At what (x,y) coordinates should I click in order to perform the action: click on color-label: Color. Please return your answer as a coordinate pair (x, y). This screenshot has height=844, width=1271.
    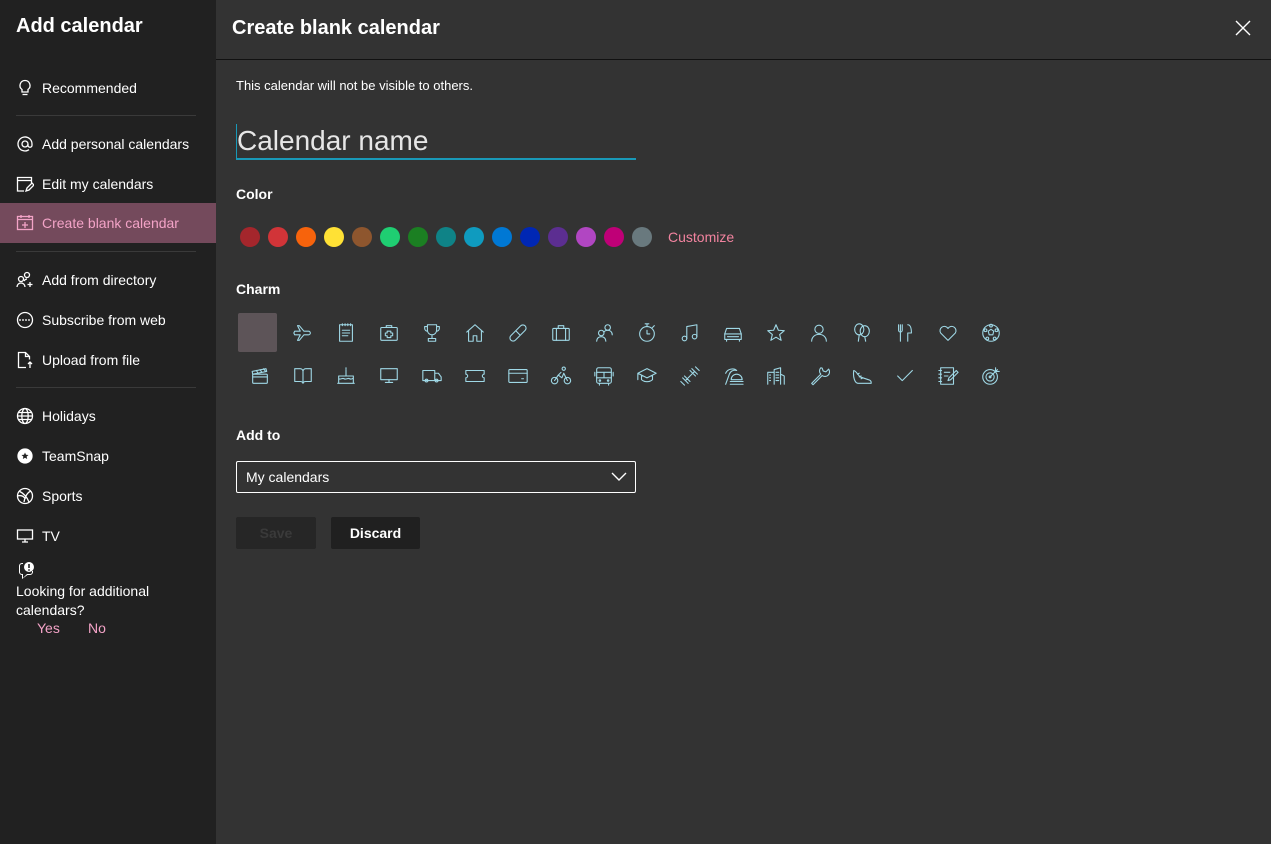
    Looking at the image, I should click on (254, 194).